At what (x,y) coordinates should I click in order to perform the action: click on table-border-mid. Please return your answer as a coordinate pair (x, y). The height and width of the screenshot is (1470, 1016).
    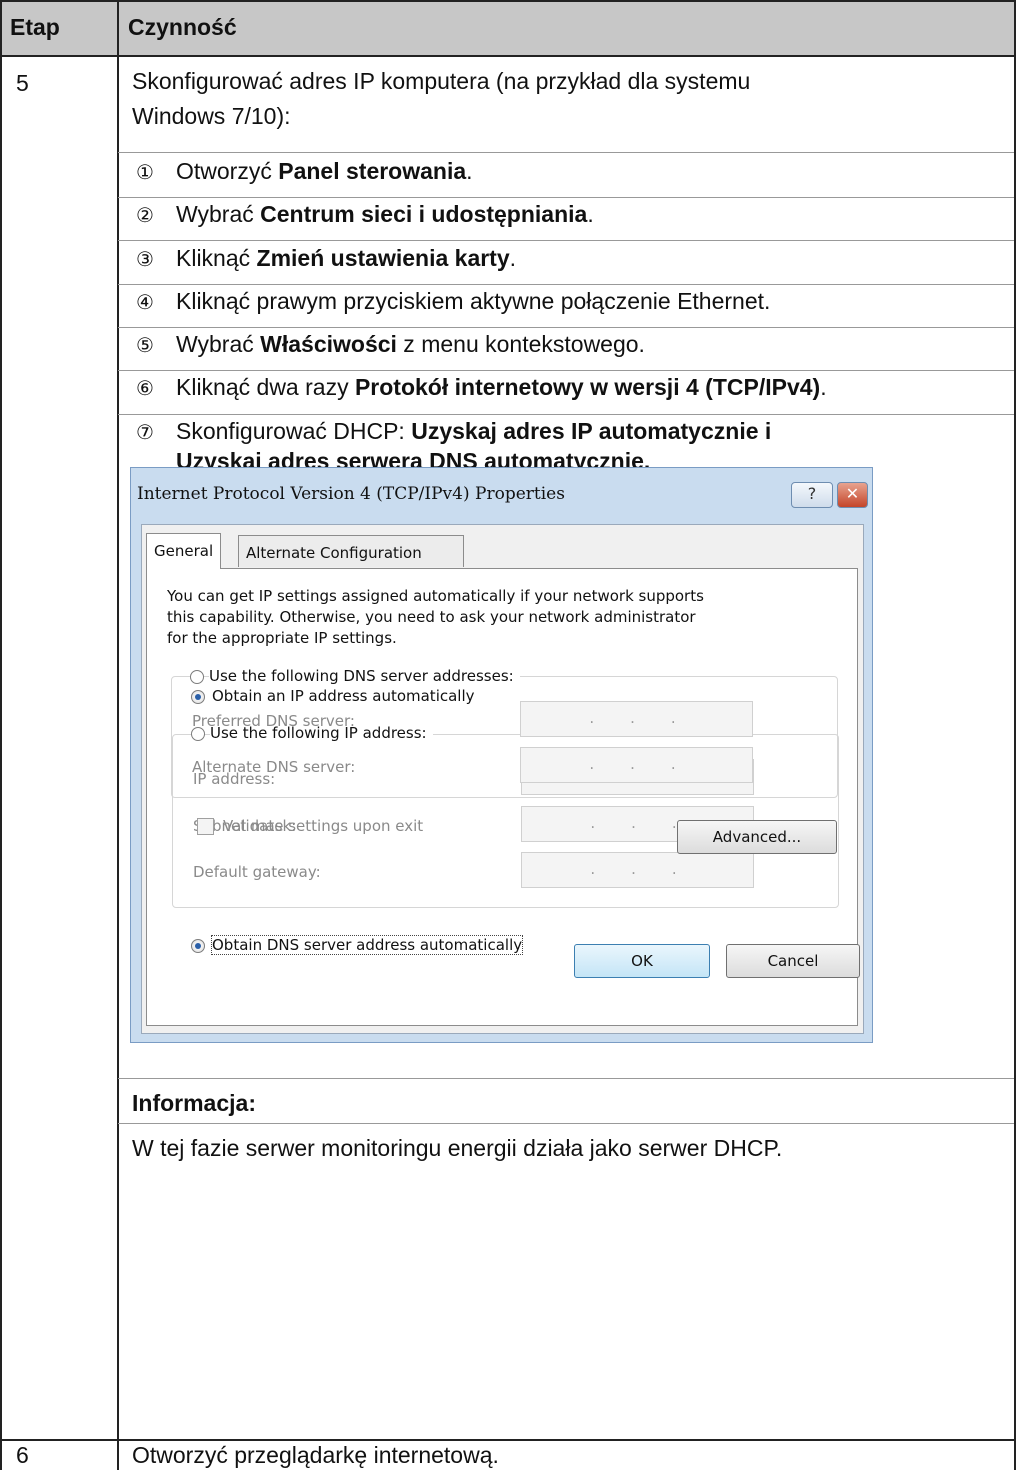
    Looking at the image, I should click on (118, 735).